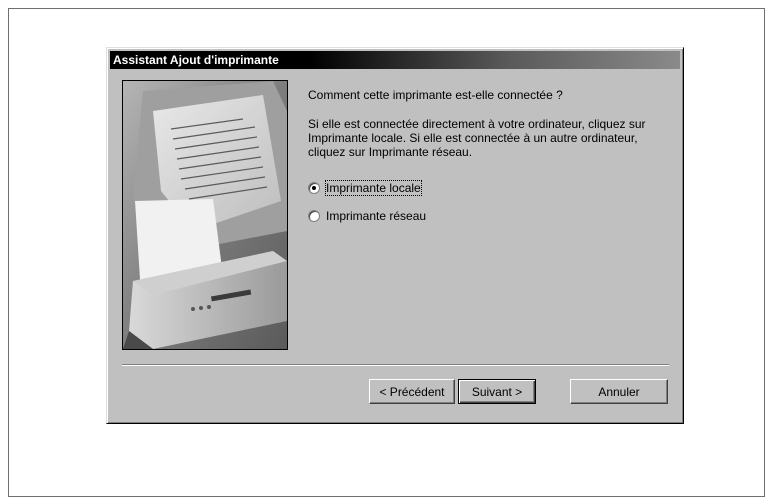 The image size is (771, 501). I want to click on radio-label-local: Imprimante locale, so click(373, 188).